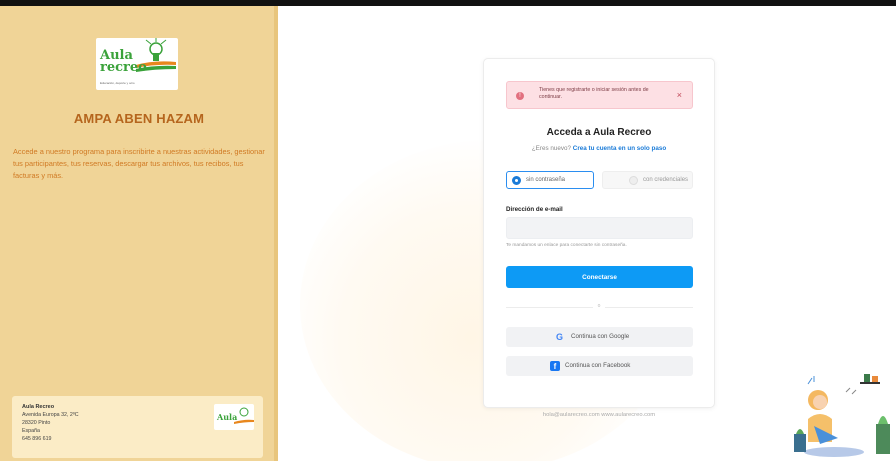 This screenshot has width=896, height=461. What do you see at coordinates (599, 132) in the screenshot?
I see `login-title: Acceda a Aula Recreo` at bounding box center [599, 132].